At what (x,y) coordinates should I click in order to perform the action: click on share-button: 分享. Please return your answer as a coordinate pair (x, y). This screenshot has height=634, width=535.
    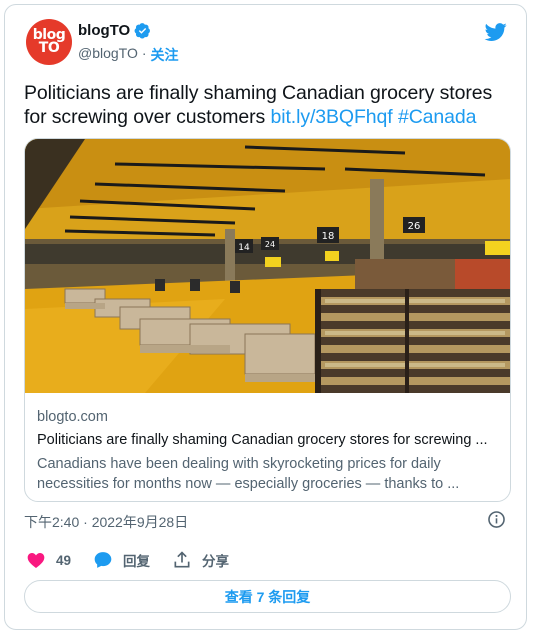
    Looking at the image, I should click on (200, 560).